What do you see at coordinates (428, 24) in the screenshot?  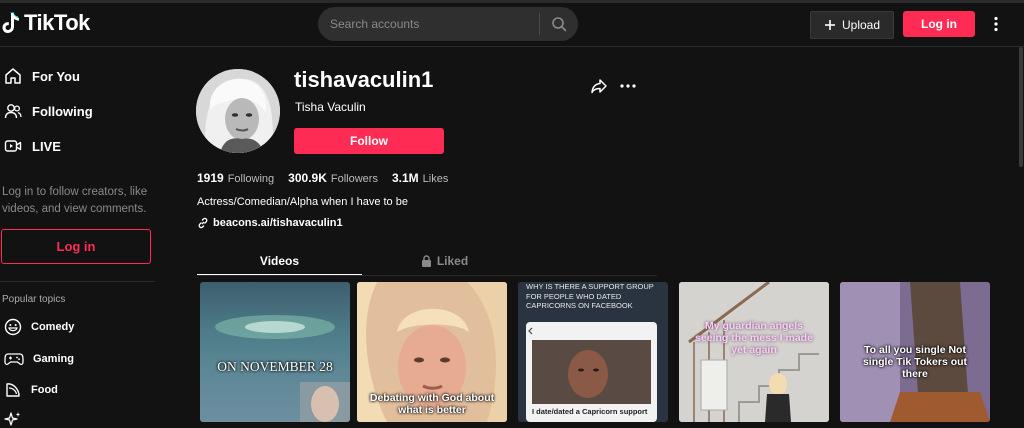 I see `search-input` at bounding box center [428, 24].